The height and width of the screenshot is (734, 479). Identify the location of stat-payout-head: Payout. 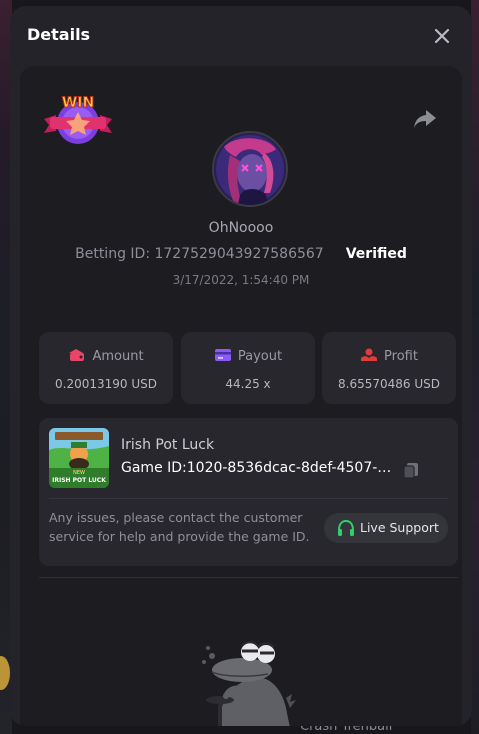
(248, 355).